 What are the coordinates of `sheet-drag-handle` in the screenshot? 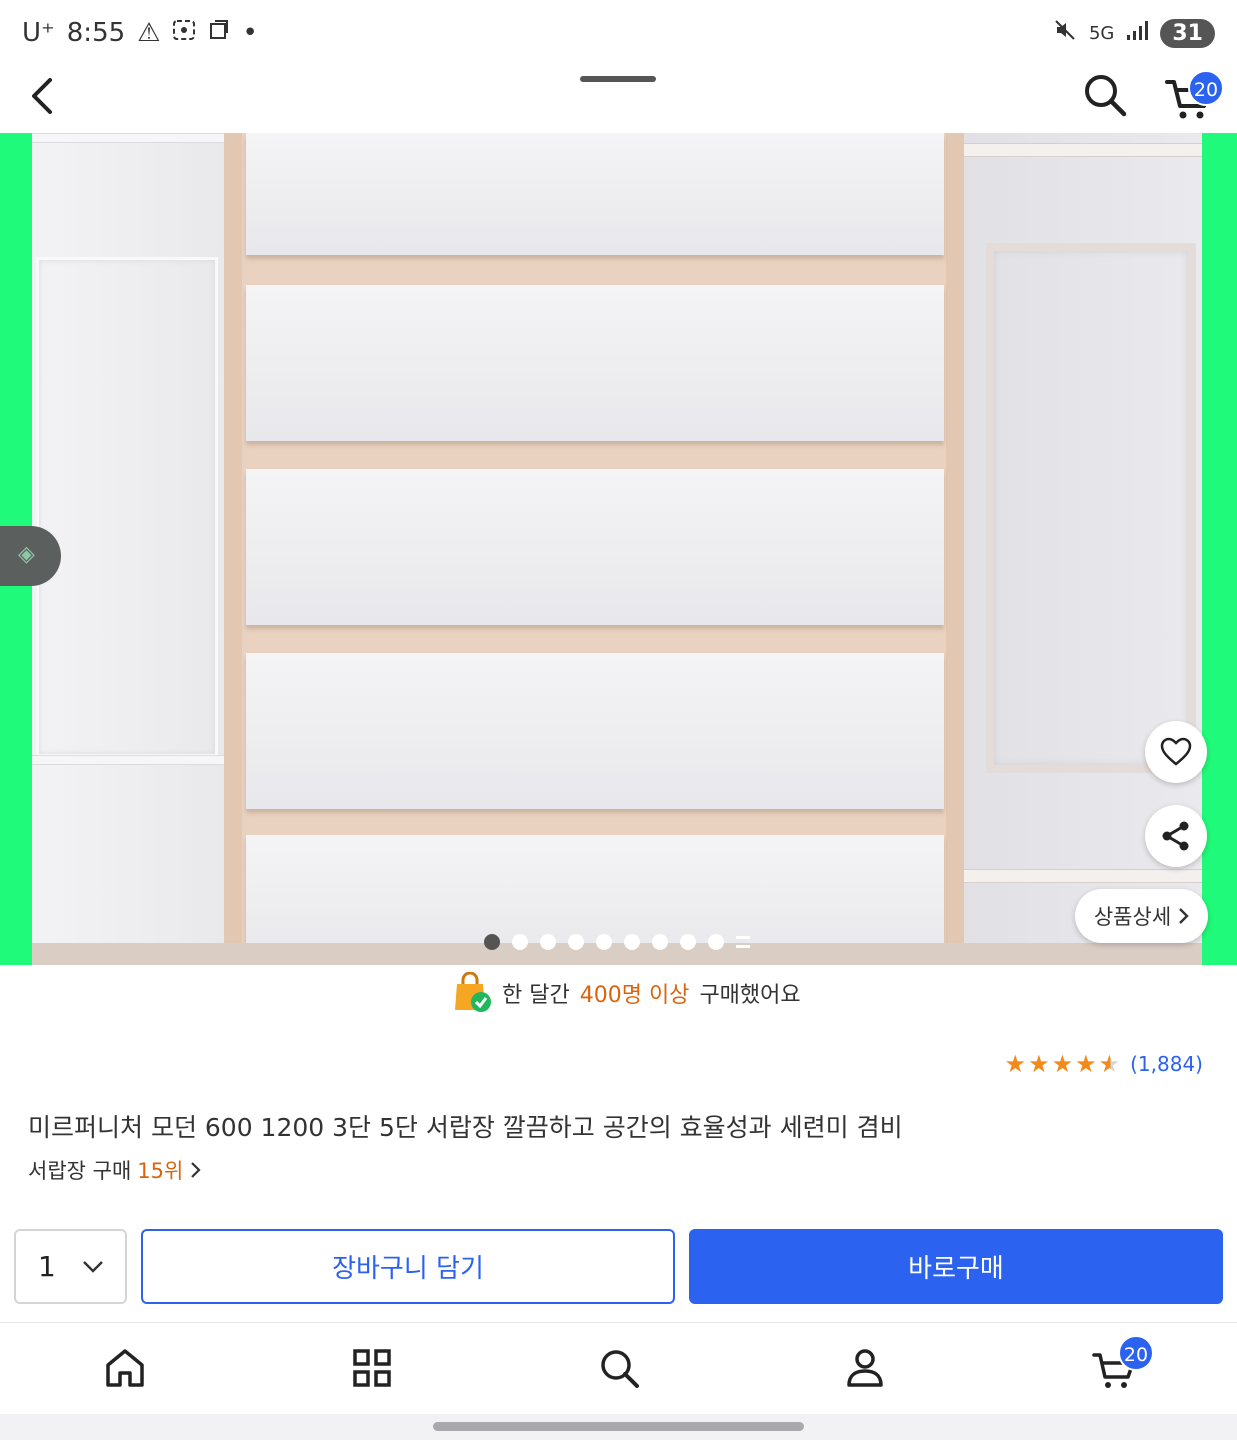 It's located at (618, 79).